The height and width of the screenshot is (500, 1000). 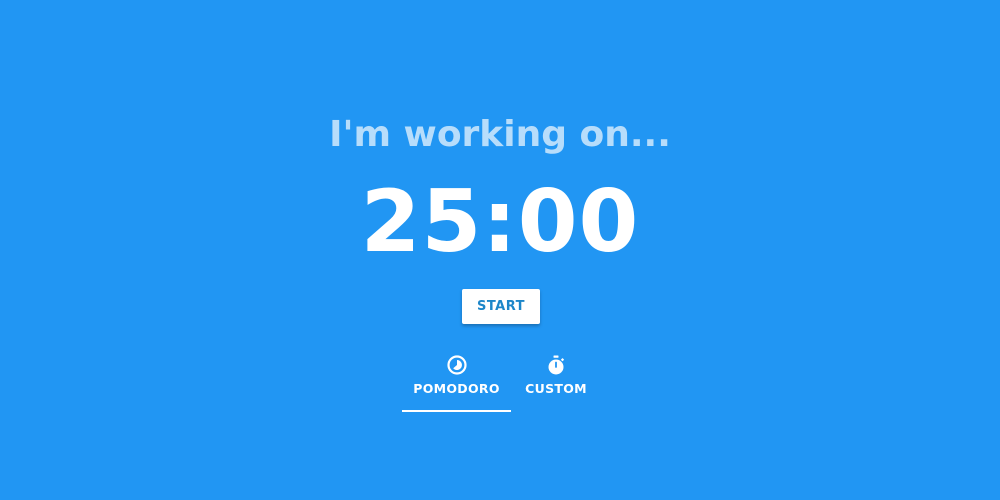 What do you see at coordinates (456, 379) in the screenshot?
I see `tab-pomodoro: POMODORO` at bounding box center [456, 379].